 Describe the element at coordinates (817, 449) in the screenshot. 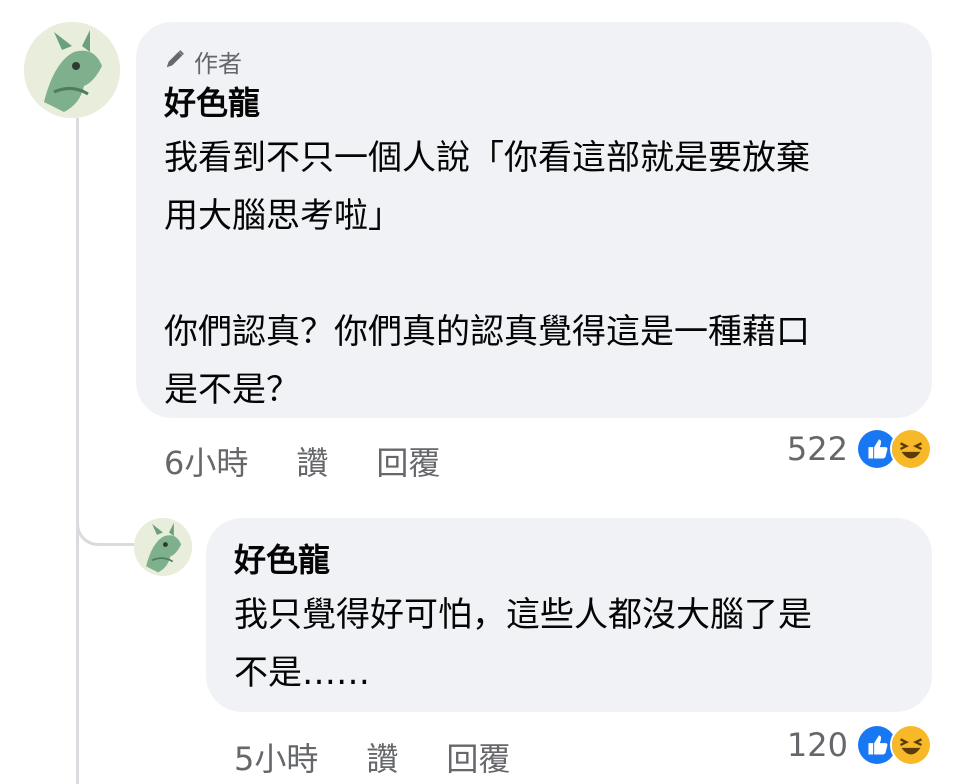

I see `reaction-count: 522` at that location.